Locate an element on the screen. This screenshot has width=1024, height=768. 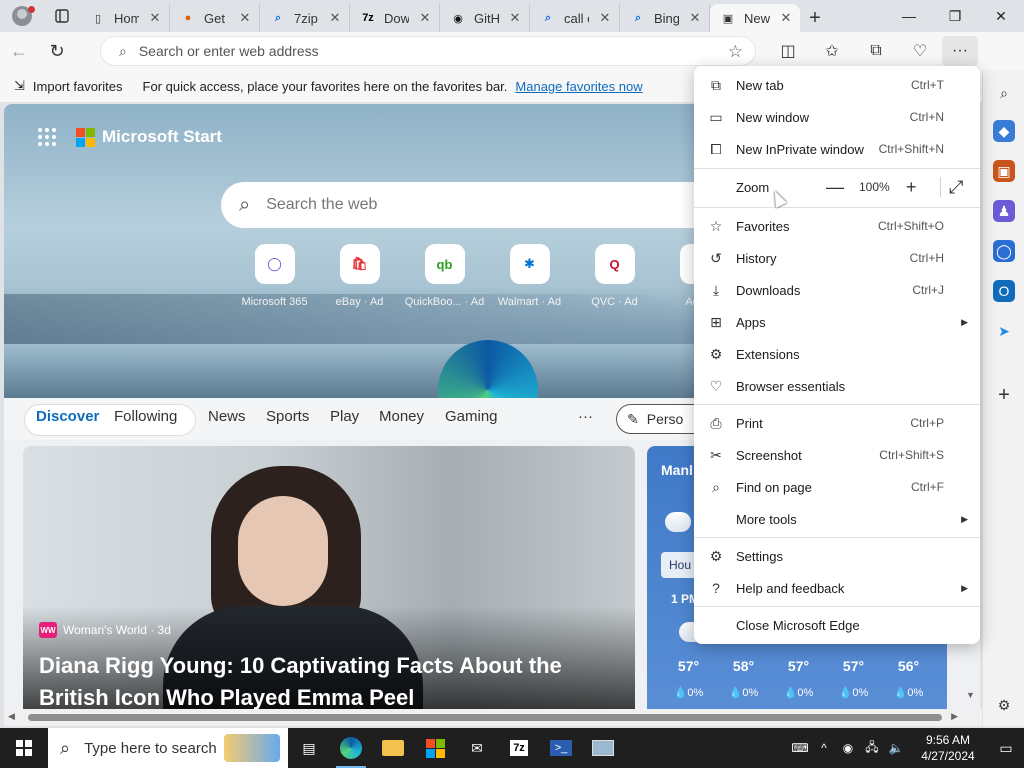
store-icon is located at coordinates (435, 748).